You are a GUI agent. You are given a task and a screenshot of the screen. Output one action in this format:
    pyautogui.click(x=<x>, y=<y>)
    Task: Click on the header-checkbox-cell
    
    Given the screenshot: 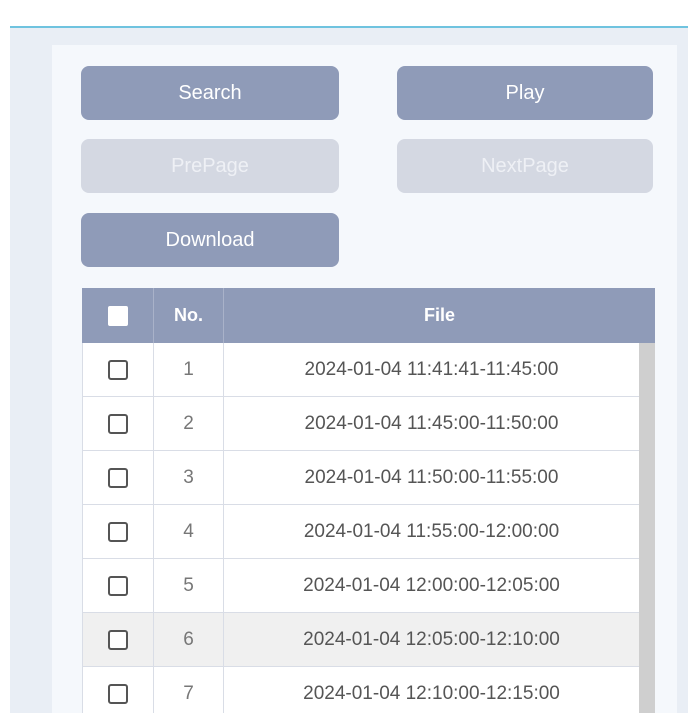 What is the action you would take?
    pyautogui.click(x=118, y=315)
    